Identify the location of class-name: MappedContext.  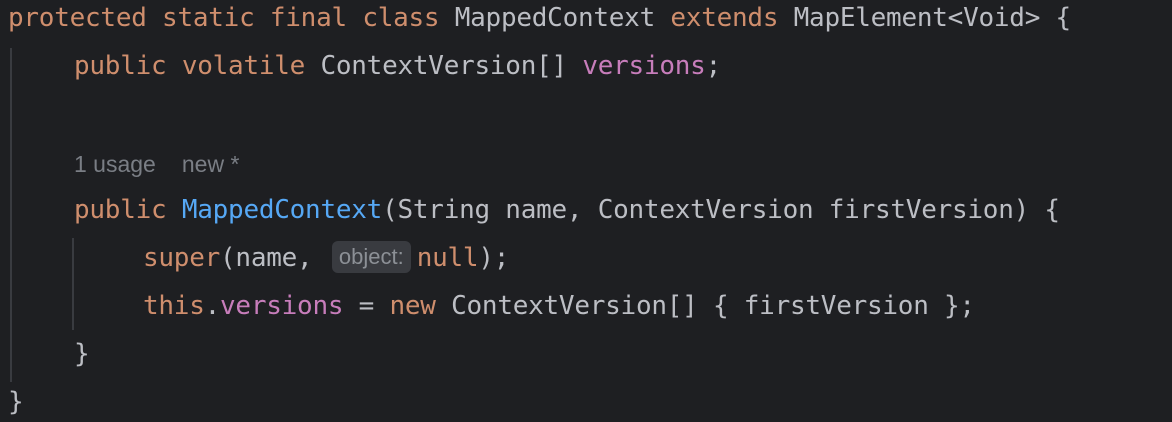
(555, 18).